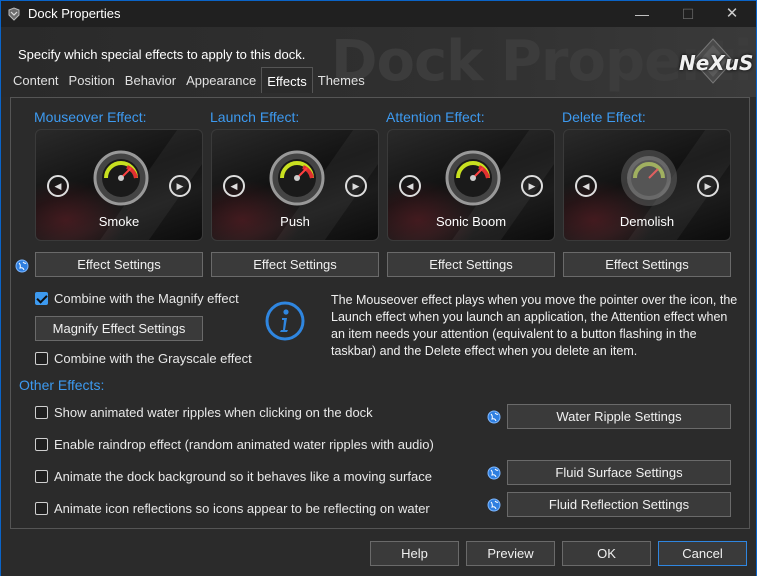 Image resolution: width=757 pixels, height=576 pixels. What do you see at coordinates (619, 416) in the screenshot?
I see `water-ripple-settings-button: Water Ripple Settings` at bounding box center [619, 416].